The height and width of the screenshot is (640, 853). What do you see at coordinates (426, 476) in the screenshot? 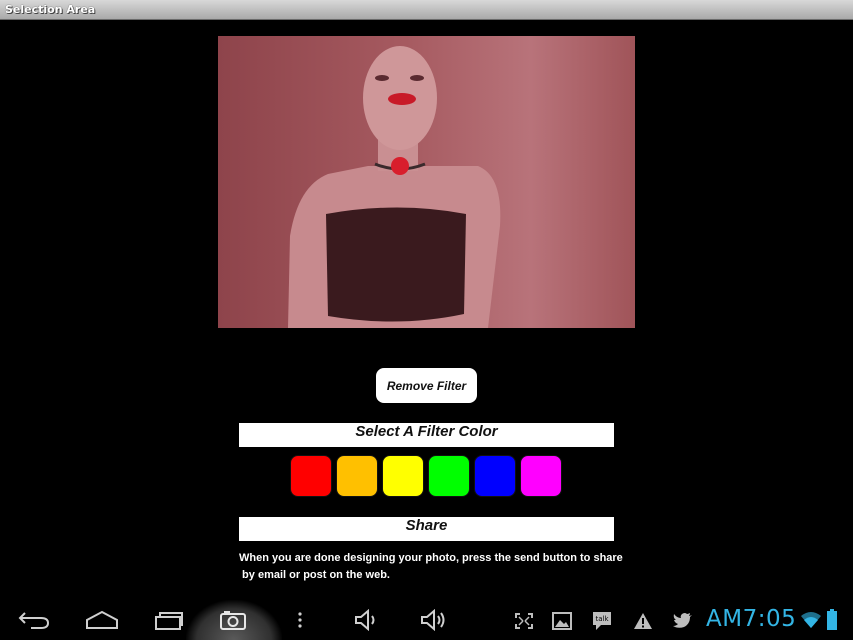
I see `filter-color-swatches` at bounding box center [426, 476].